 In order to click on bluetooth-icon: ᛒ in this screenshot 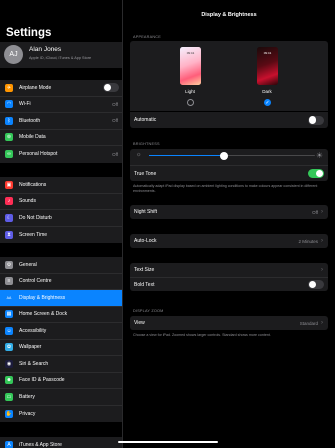, I will do `click(9, 120)`.